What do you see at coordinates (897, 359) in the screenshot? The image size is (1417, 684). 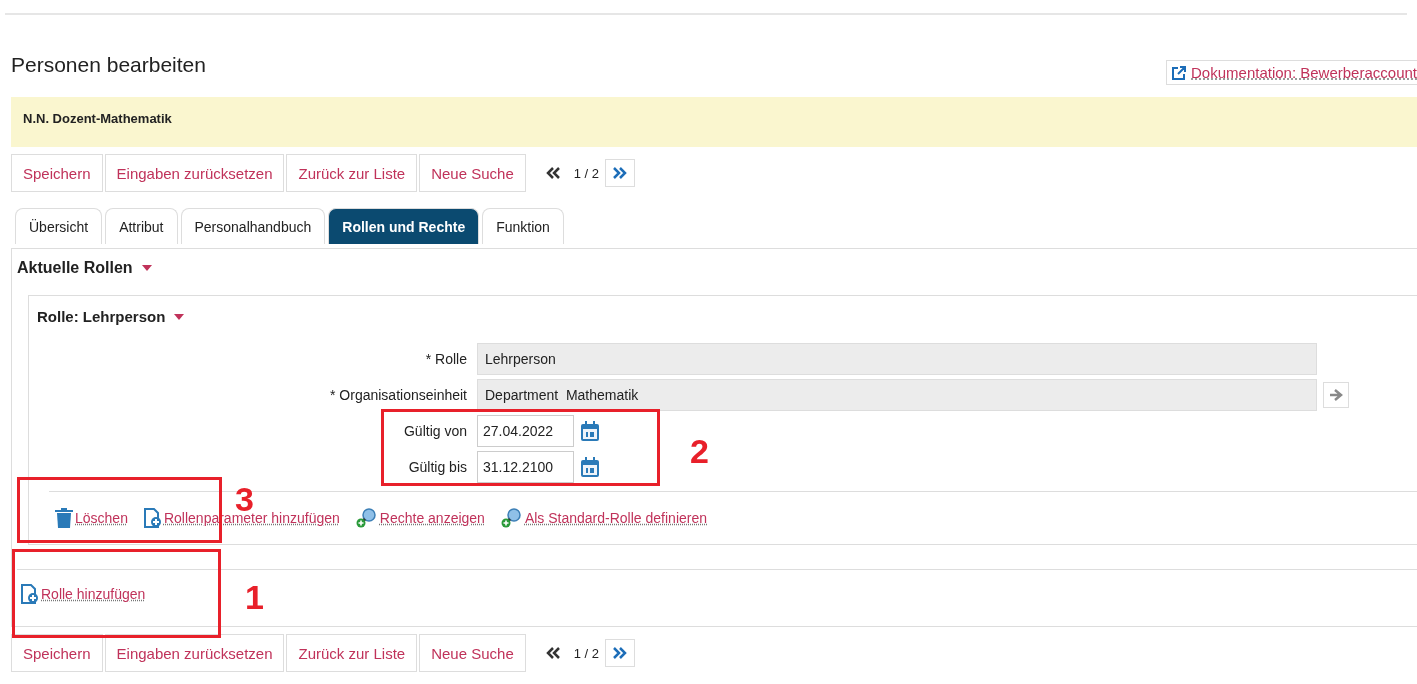 I see `readonly-field: Lehrperson` at bounding box center [897, 359].